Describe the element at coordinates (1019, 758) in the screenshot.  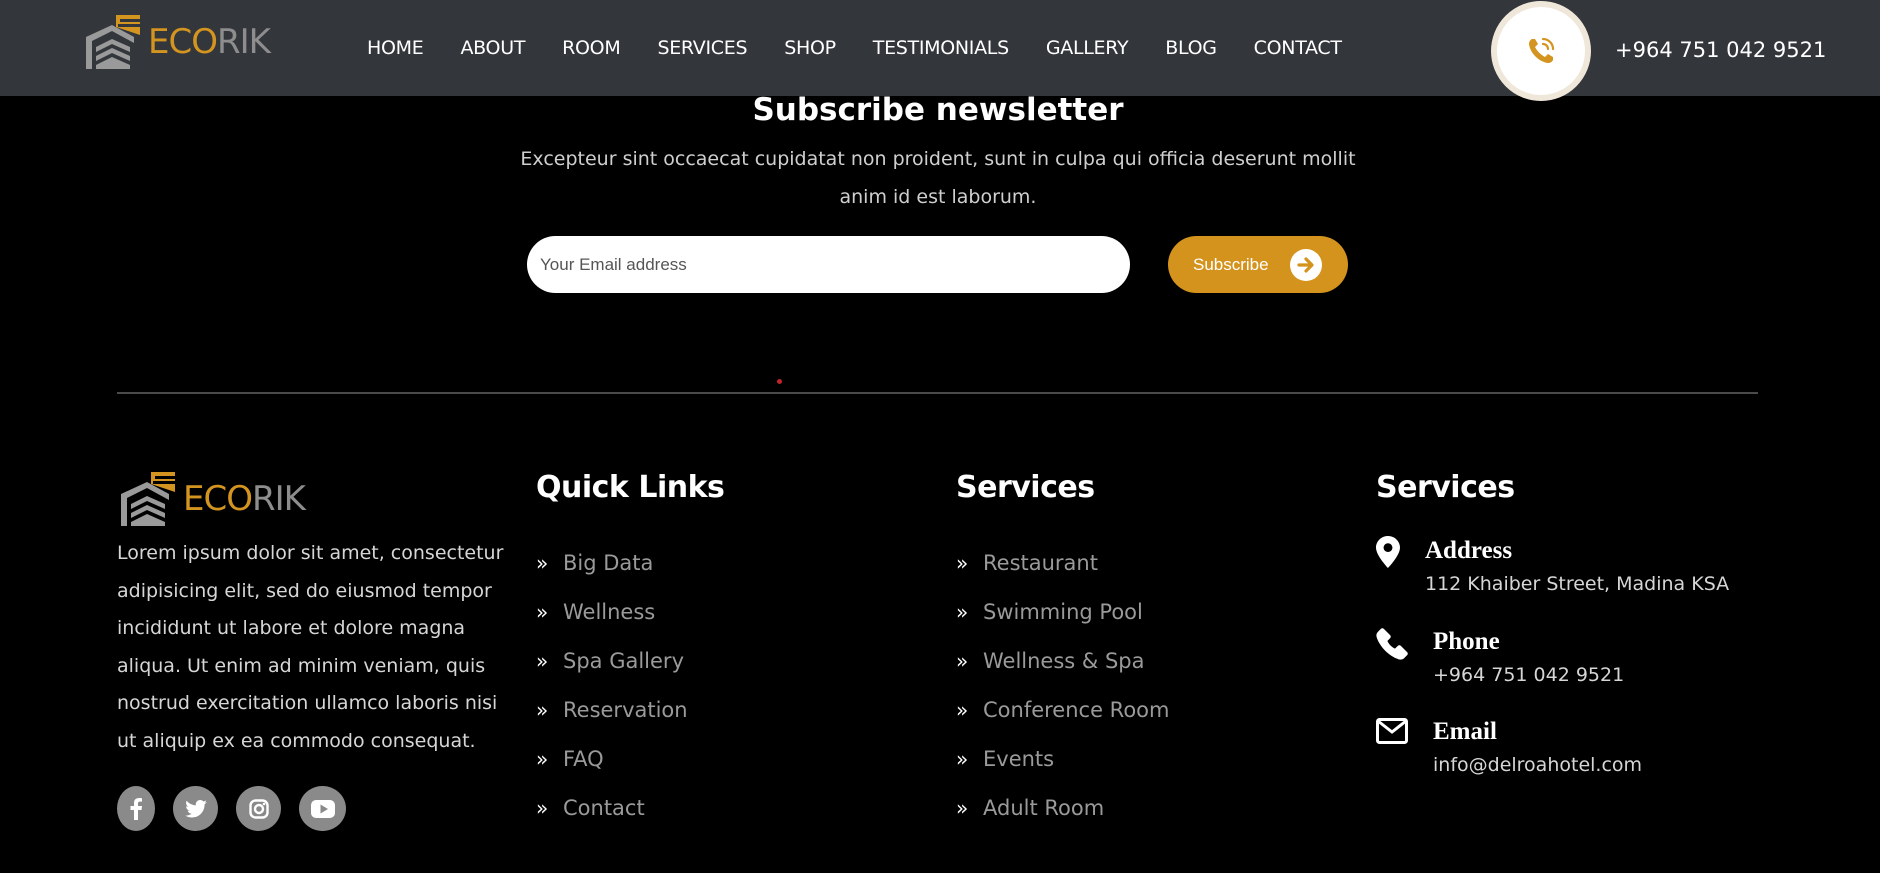
I see `service-link-label: Events` at that location.